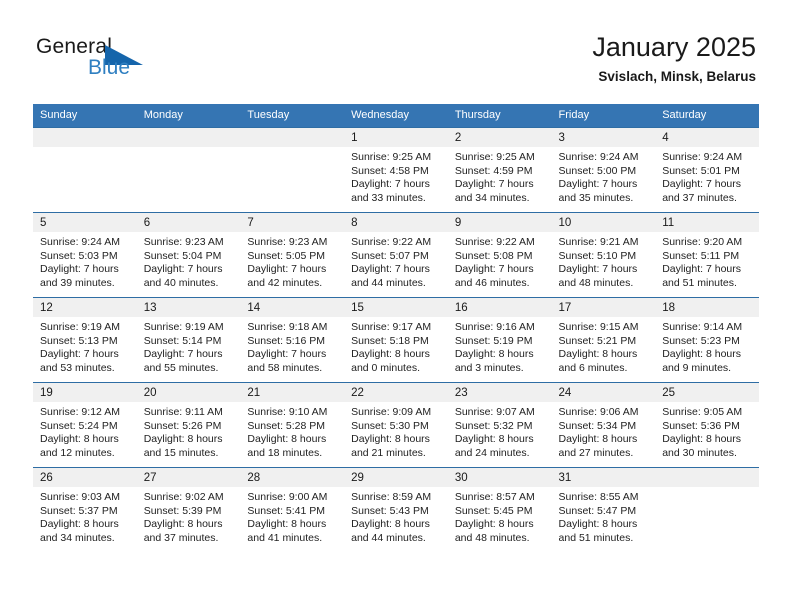  Describe the element at coordinates (181, 367) in the screenshot. I see `daylight-text-line2: and 55 minutes.` at that location.